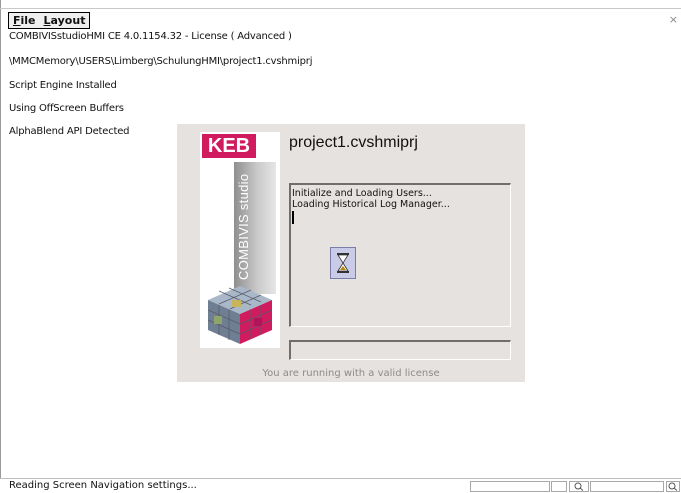 The image size is (681, 493). Describe the element at coordinates (240, 315) in the screenshot. I see `cube-logo-icon` at that location.